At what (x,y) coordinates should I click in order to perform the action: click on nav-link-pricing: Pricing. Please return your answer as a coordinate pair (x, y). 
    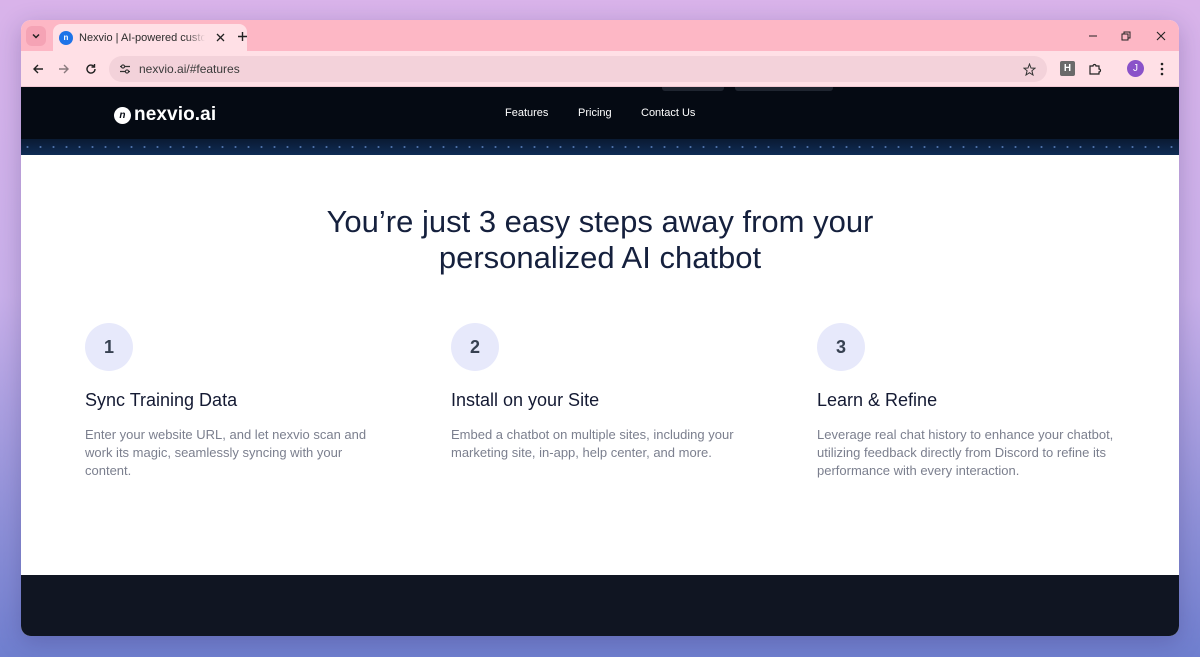
    Looking at the image, I should click on (595, 113).